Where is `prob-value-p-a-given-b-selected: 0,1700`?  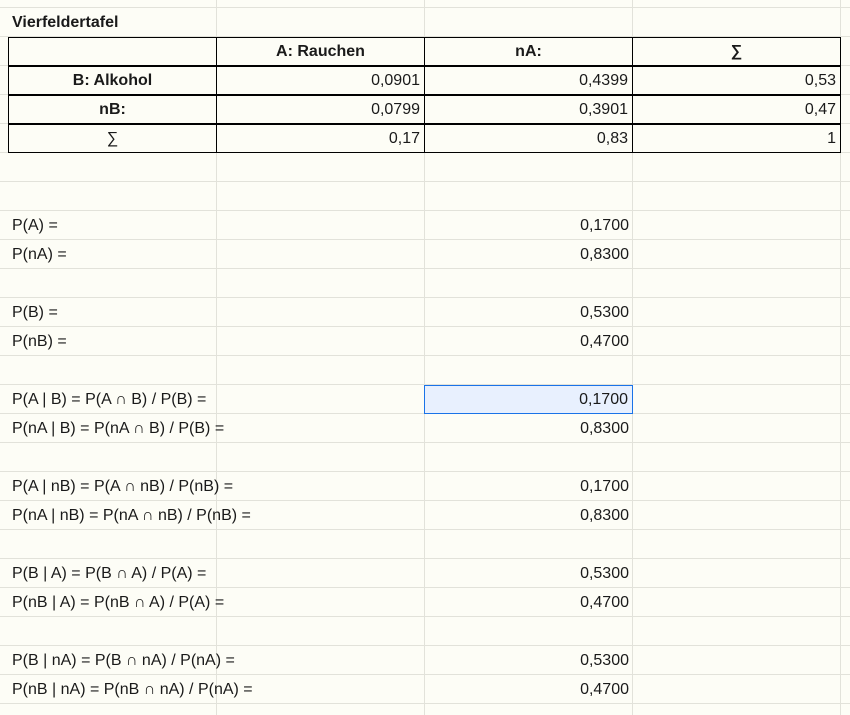
prob-value-p-a-given-b-selected: 0,1700 is located at coordinates (528, 399).